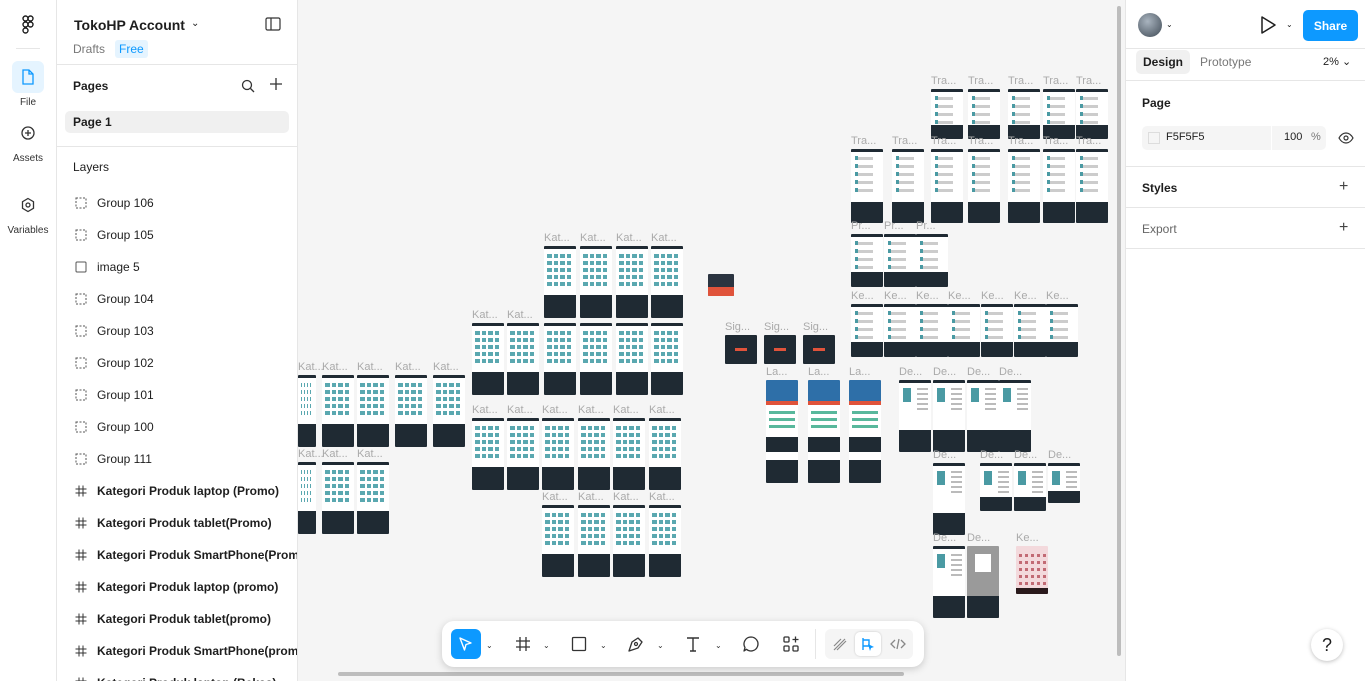 The width and height of the screenshot is (1365, 681). I want to click on pen-tool-button, so click(636, 644).